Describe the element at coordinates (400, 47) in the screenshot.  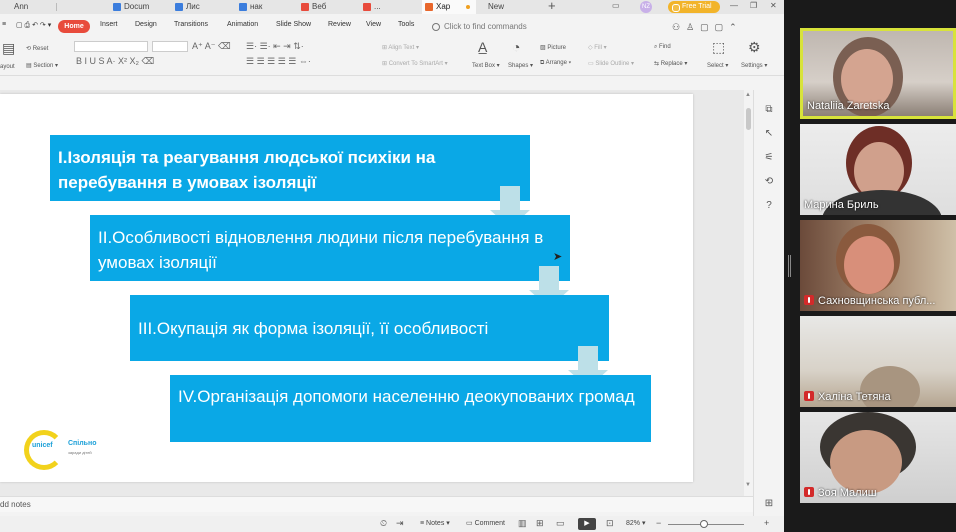
I see `align-text-button: ⊞ Align Text ▾` at that location.